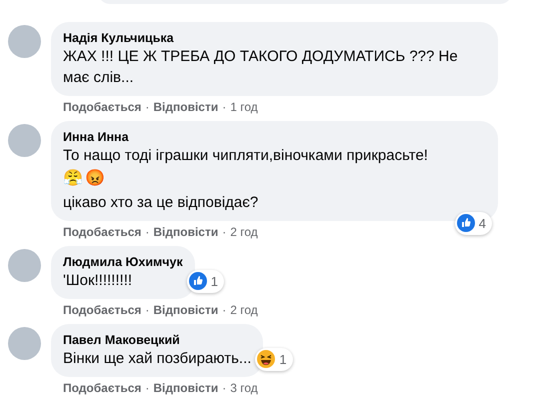 This screenshot has height=403, width=534. What do you see at coordinates (244, 388) in the screenshot?
I see `timestamp-link: 3 год` at bounding box center [244, 388].